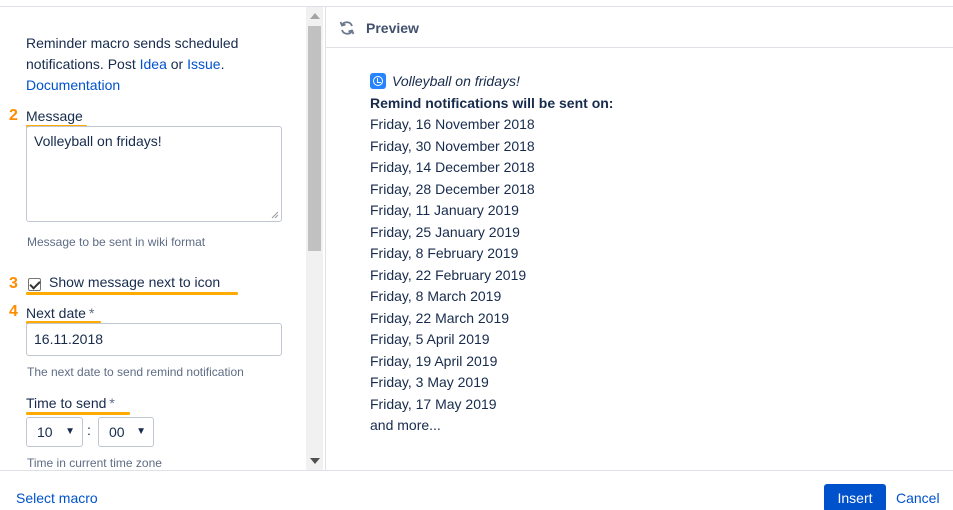 Image resolution: width=953 pixels, height=510 pixels. Describe the element at coordinates (392, 28) in the screenshot. I see `preview-title: Preview` at that location.